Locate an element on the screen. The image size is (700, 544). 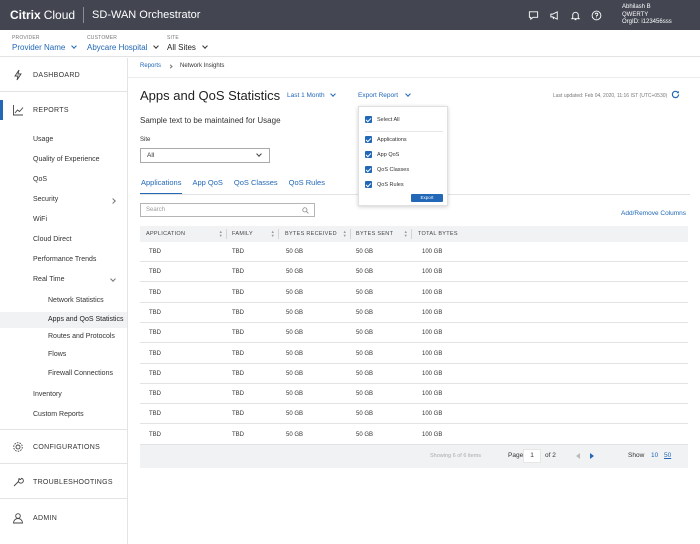
help-icon is located at coordinates (596, 15).